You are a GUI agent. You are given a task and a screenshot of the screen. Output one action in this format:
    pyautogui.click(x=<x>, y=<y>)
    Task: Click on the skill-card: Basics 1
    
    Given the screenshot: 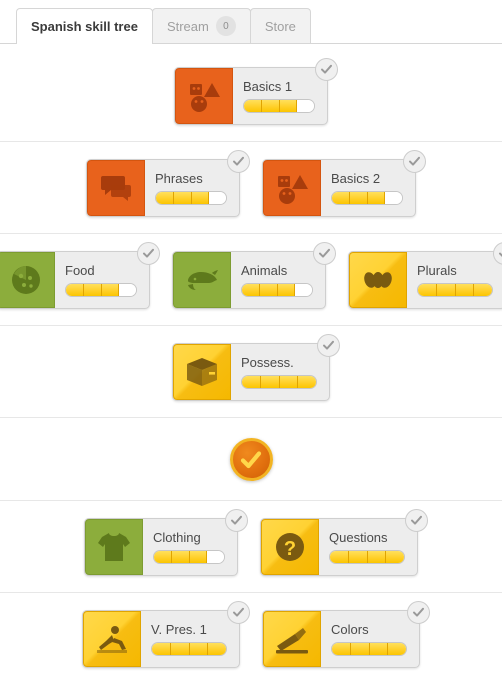 What is the action you would take?
    pyautogui.click(x=256, y=91)
    